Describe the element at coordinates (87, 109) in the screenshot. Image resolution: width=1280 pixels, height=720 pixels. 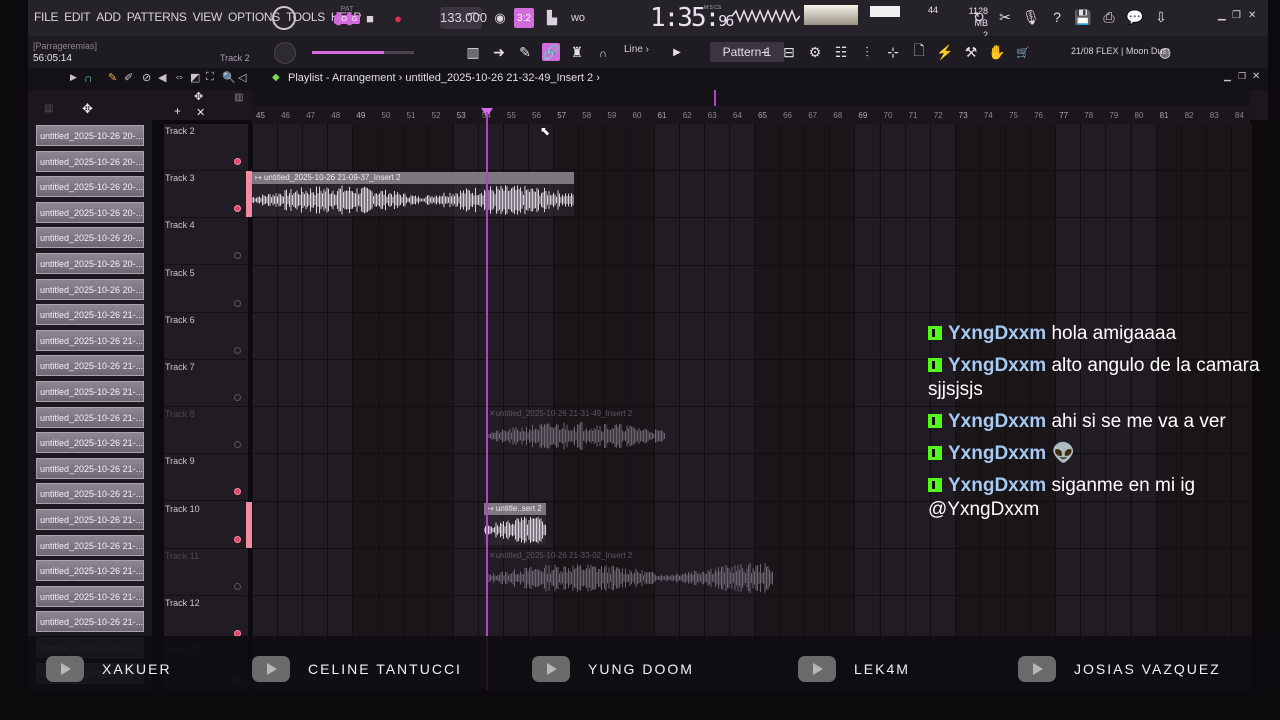
I see `move-icon: ✥` at that location.